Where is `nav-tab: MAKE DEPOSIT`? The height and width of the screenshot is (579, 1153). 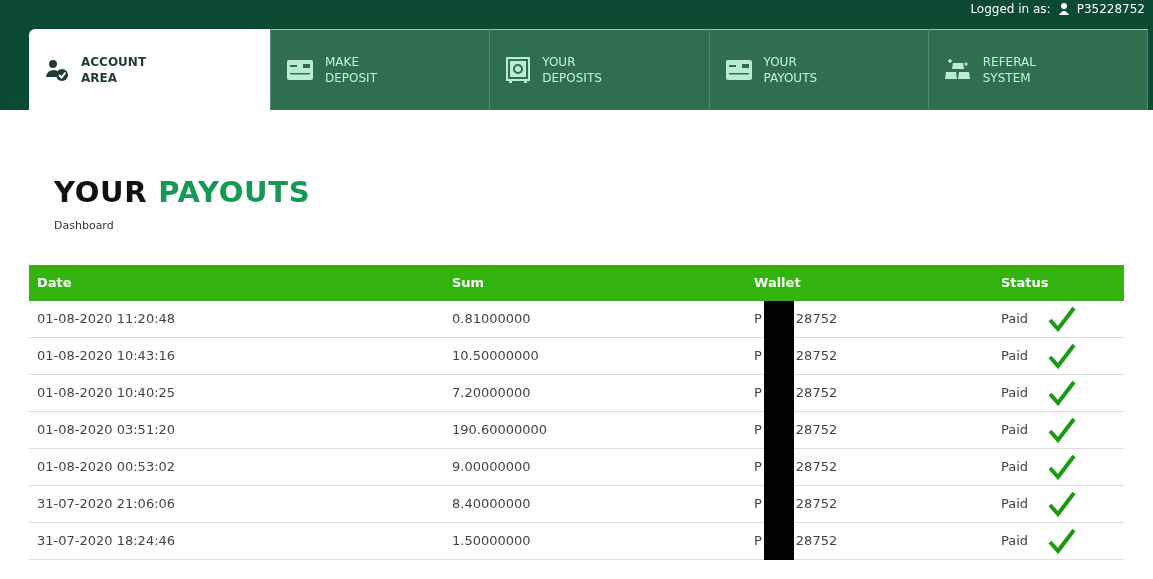
nav-tab: MAKE DEPOSIT is located at coordinates (381, 69).